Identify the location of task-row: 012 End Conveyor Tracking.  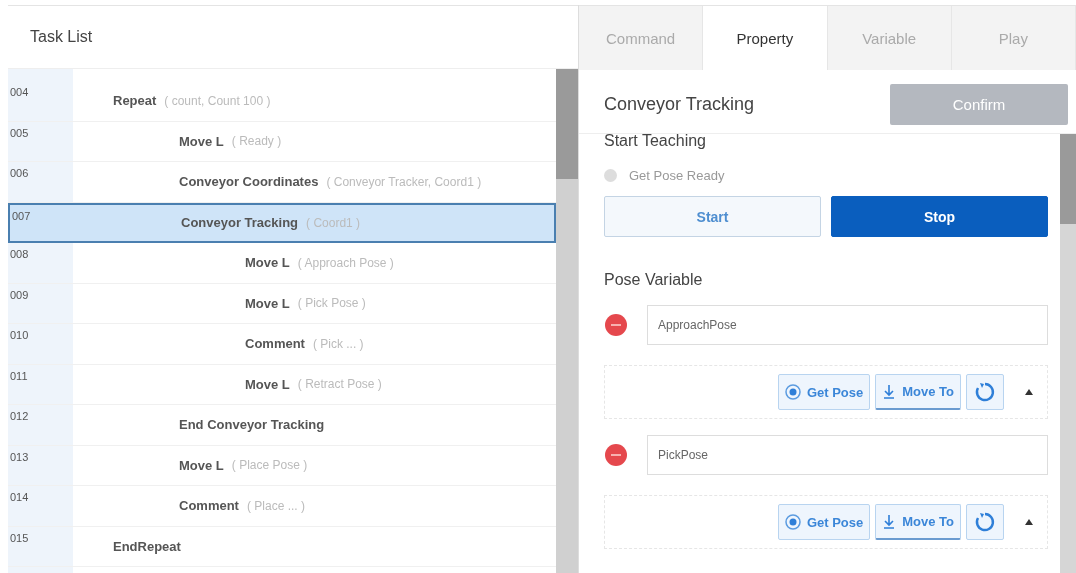
(282, 425).